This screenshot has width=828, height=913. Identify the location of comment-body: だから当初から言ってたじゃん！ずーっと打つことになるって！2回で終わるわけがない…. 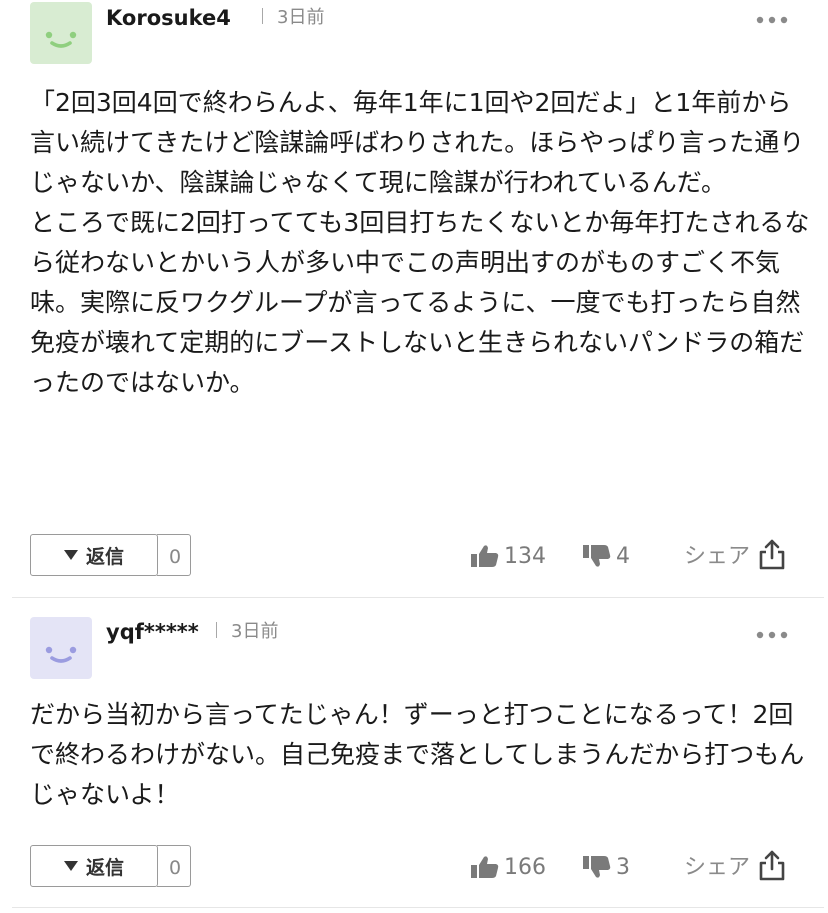
(420, 755).